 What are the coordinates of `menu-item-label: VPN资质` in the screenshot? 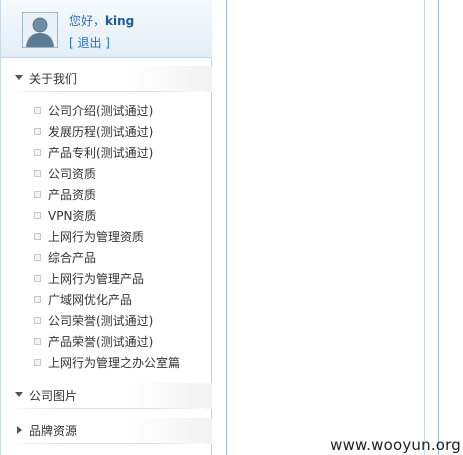 It's located at (72, 216).